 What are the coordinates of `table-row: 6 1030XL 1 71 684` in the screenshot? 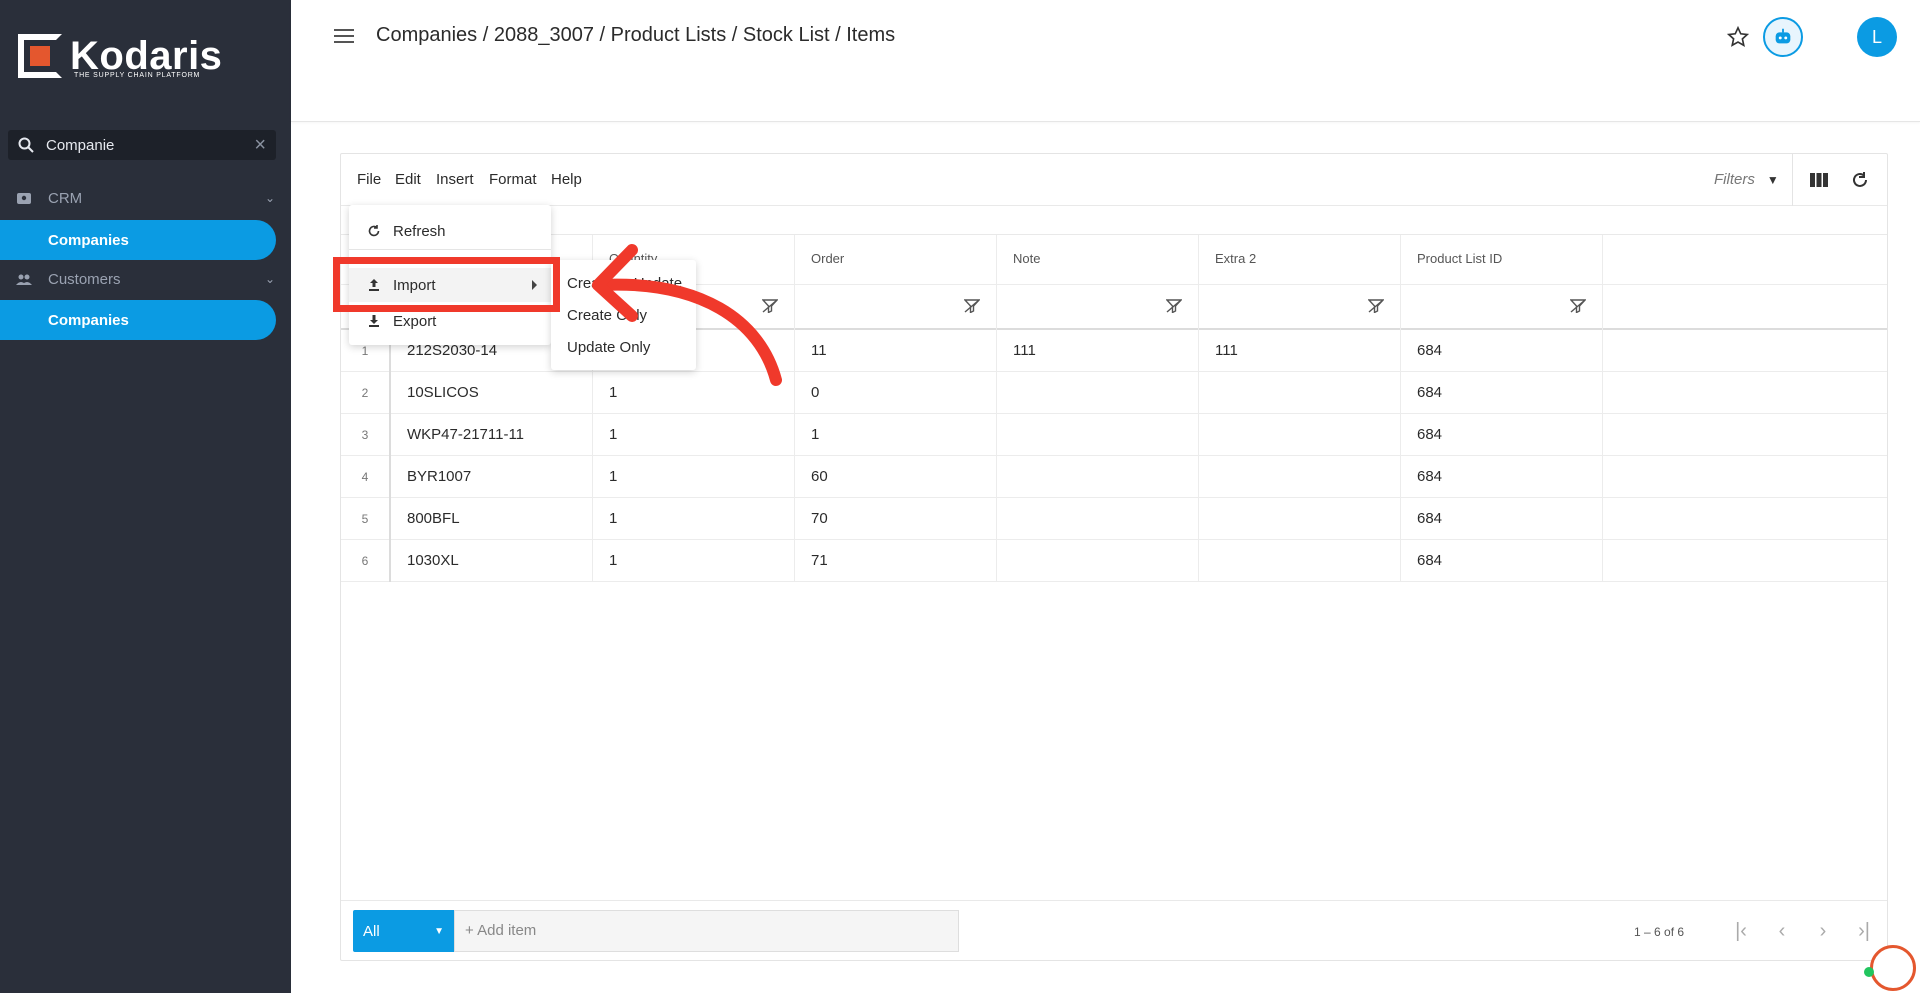 It's located at (1114, 561).